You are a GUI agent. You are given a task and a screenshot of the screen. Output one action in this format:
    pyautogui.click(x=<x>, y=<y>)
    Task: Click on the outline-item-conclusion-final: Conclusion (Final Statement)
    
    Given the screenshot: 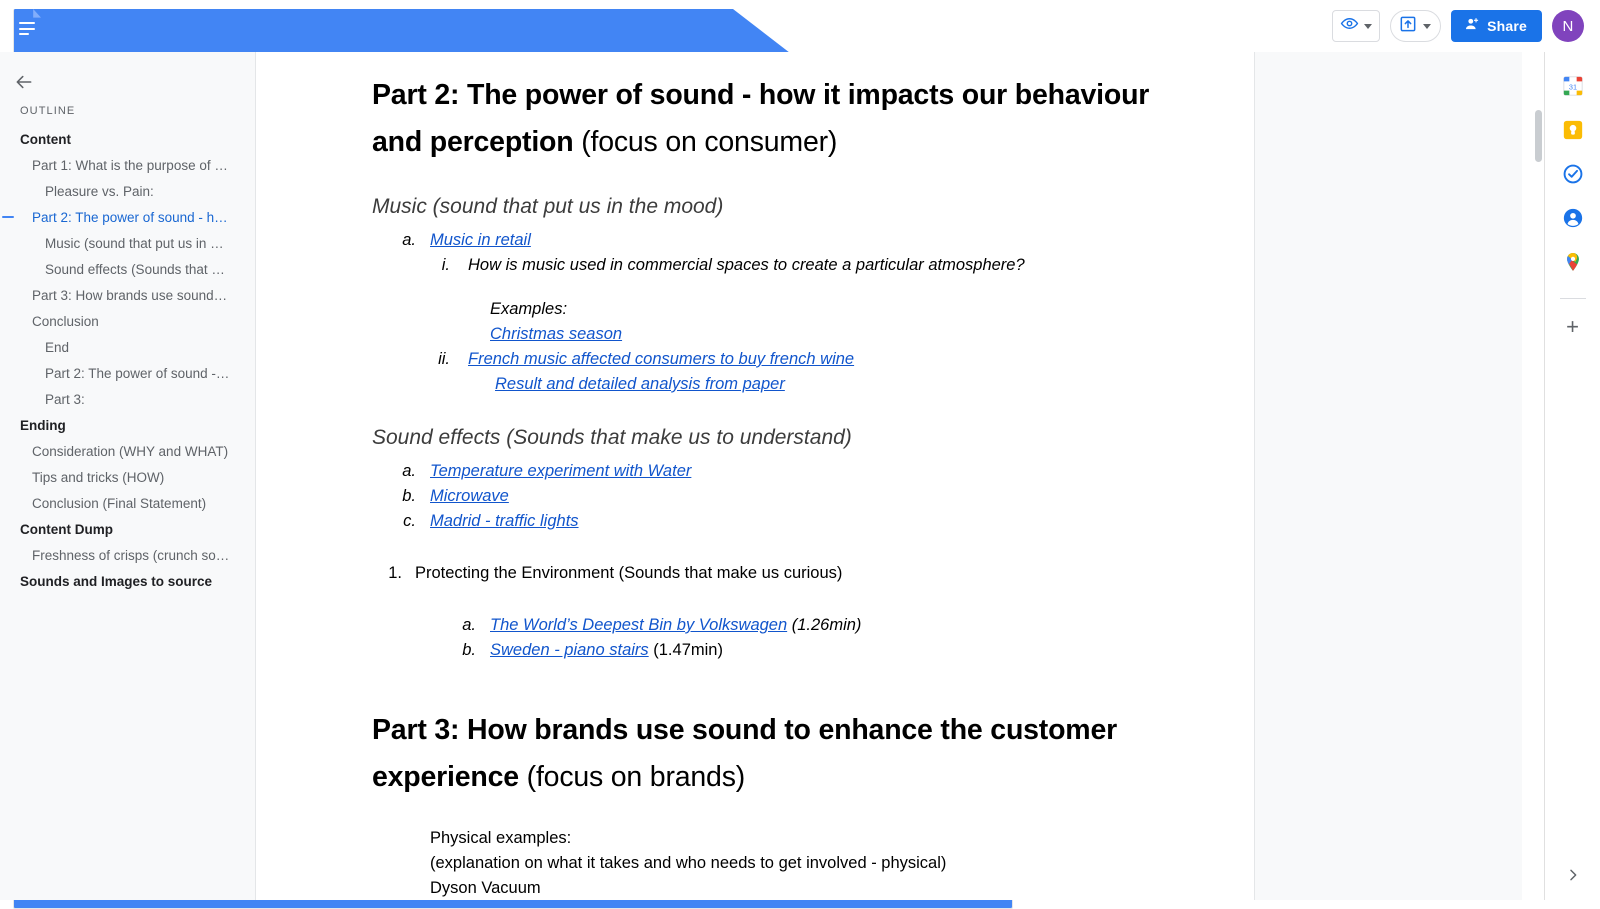 What is the action you would take?
    pyautogui.click(x=122, y=503)
    